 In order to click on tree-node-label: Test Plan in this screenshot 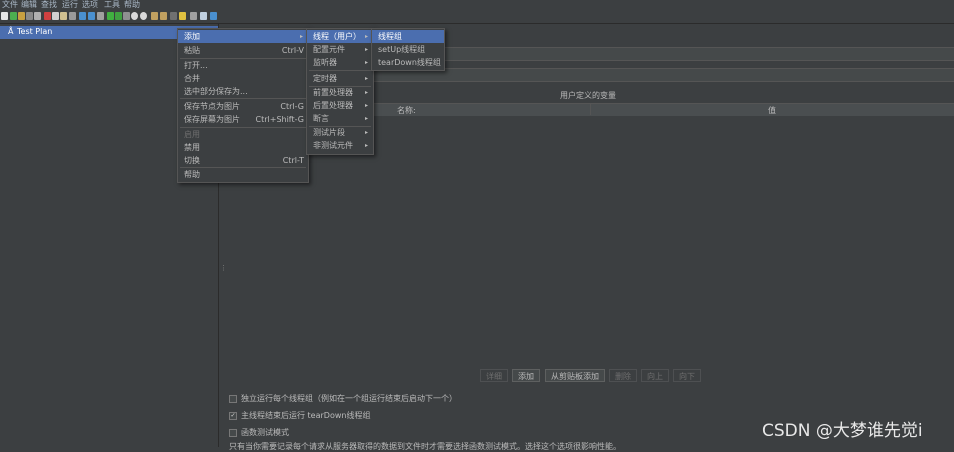, I will do `click(35, 31)`.